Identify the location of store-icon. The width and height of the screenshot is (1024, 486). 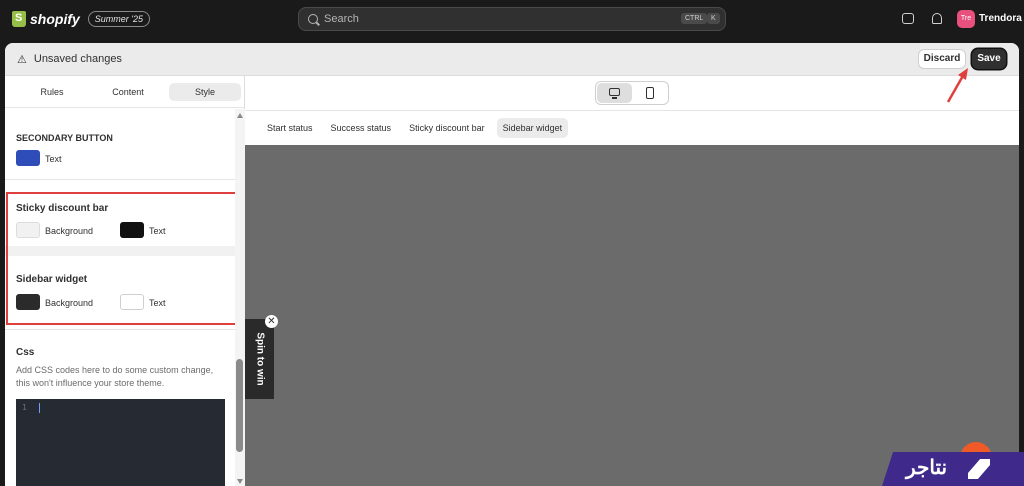
(908, 18).